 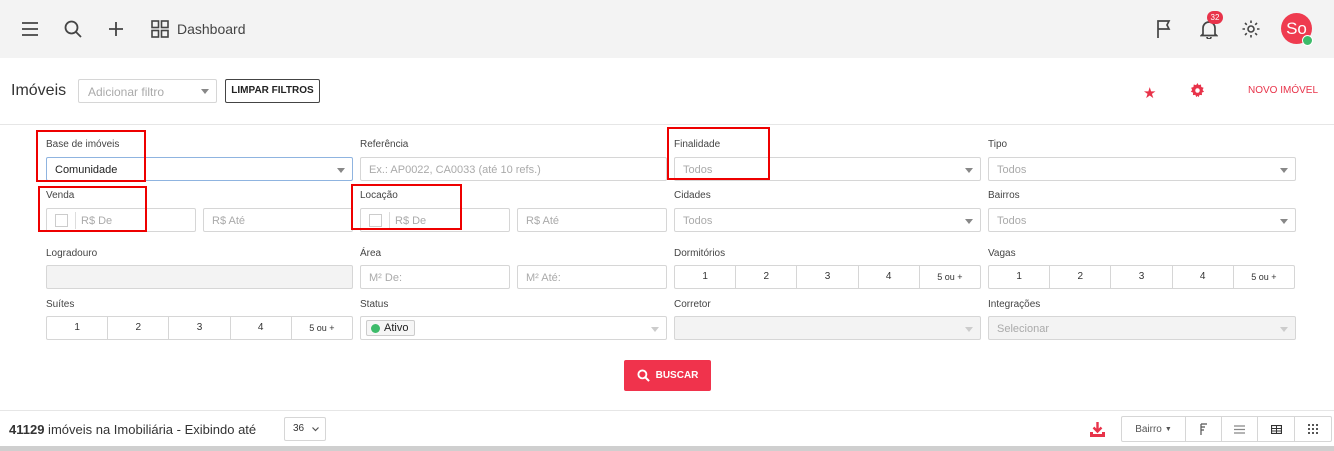 What do you see at coordinates (1097, 431) in the screenshot?
I see `download-icon` at bounding box center [1097, 431].